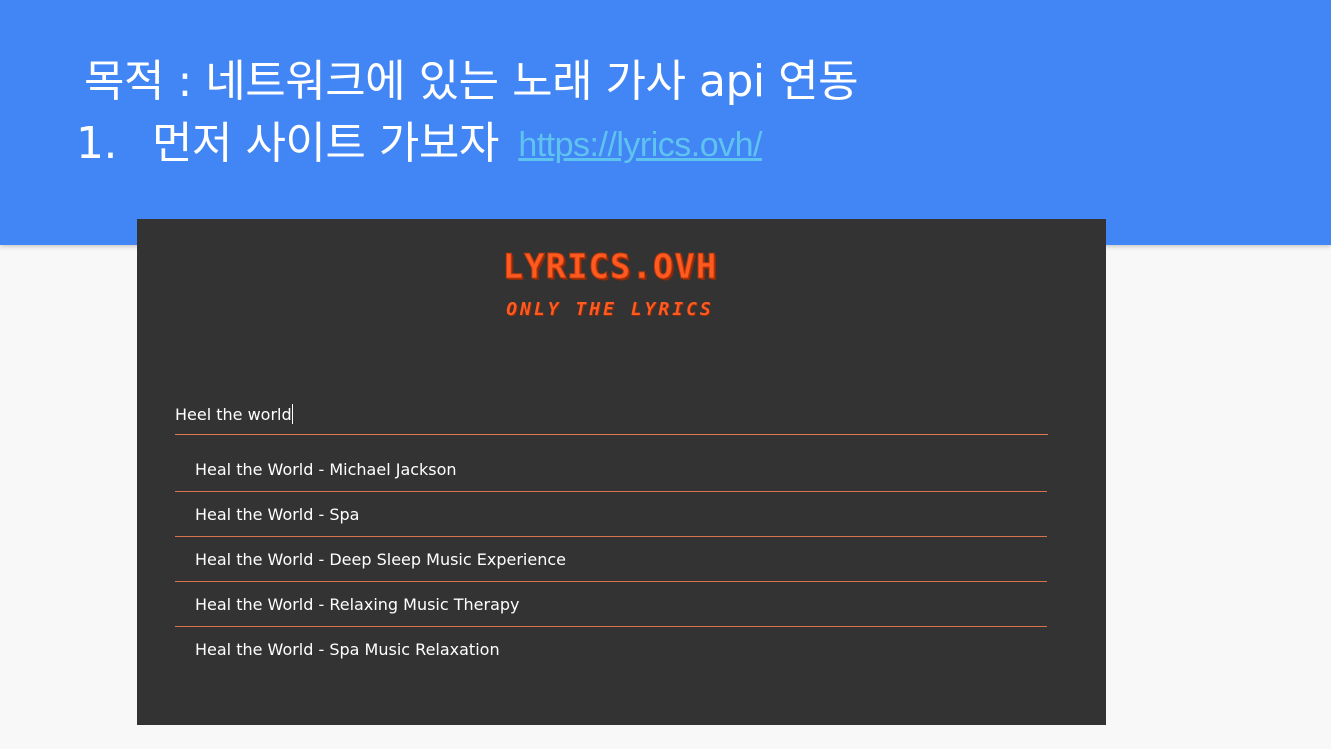 The width and height of the screenshot is (1331, 749). I want to click on step-line: 1. 먼저 사이트 가보자 https://lyrics.ovh/, so click(419, 144).